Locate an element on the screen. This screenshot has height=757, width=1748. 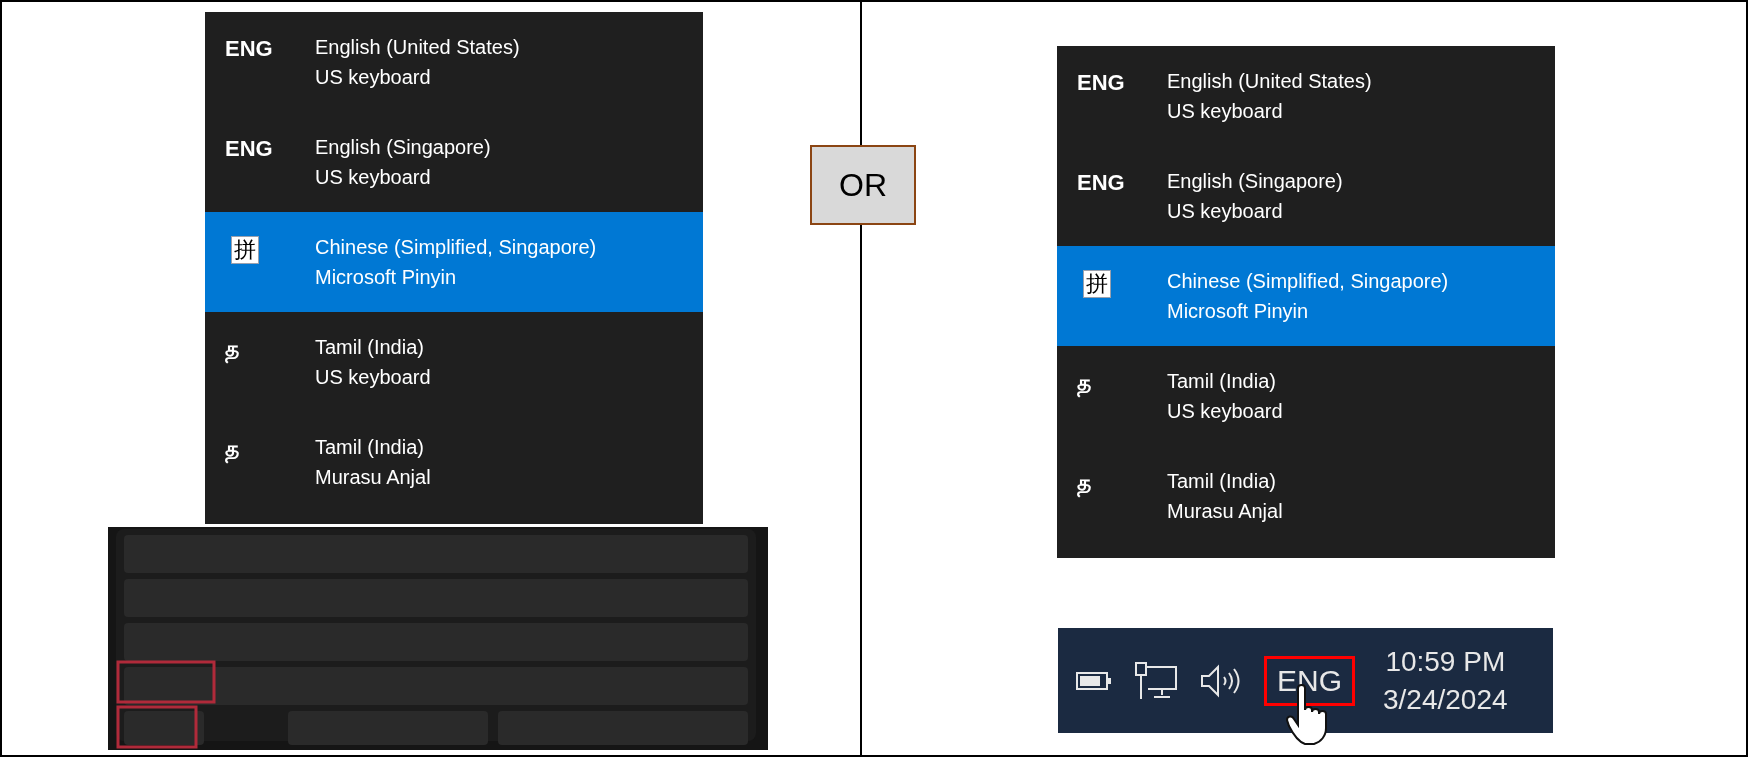
speaker-icon is located at coordinates (1221, 680).